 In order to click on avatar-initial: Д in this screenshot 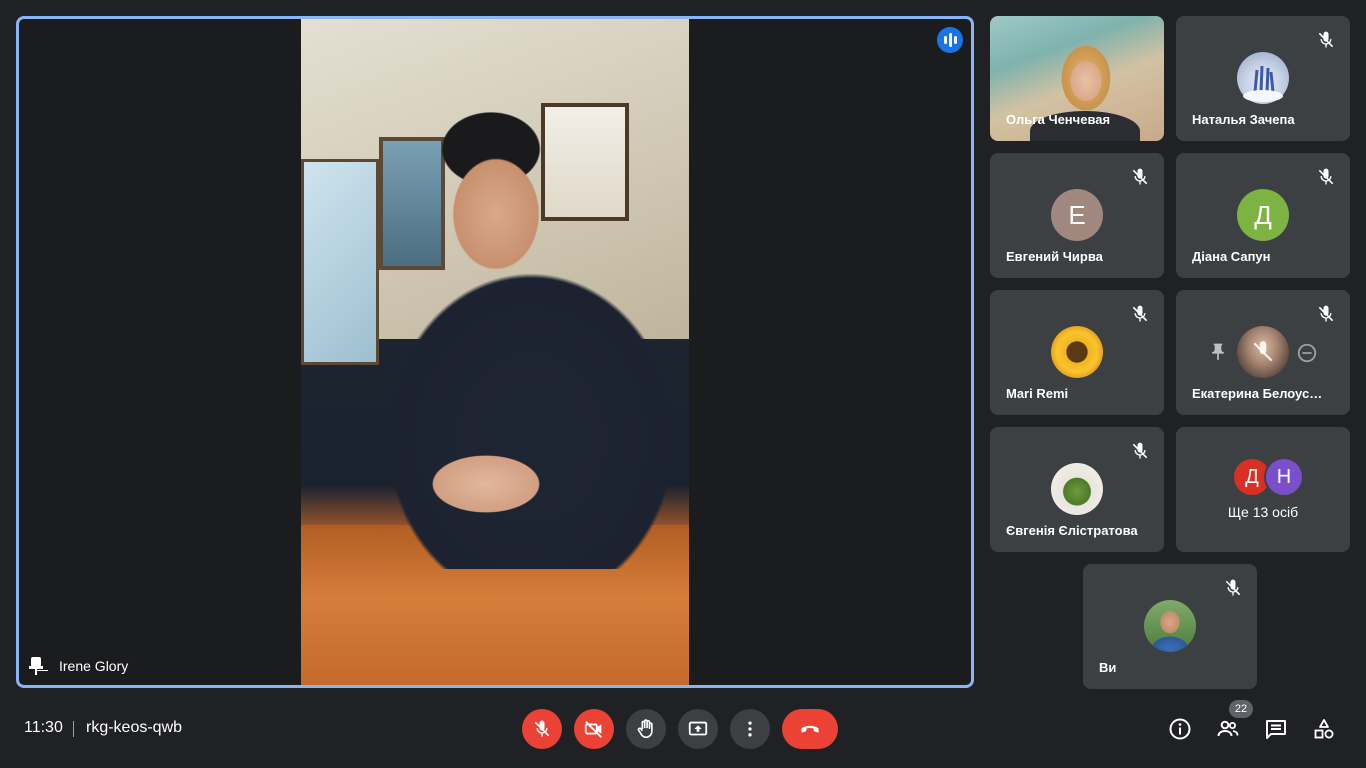, I will do `click(1263, 214)`.